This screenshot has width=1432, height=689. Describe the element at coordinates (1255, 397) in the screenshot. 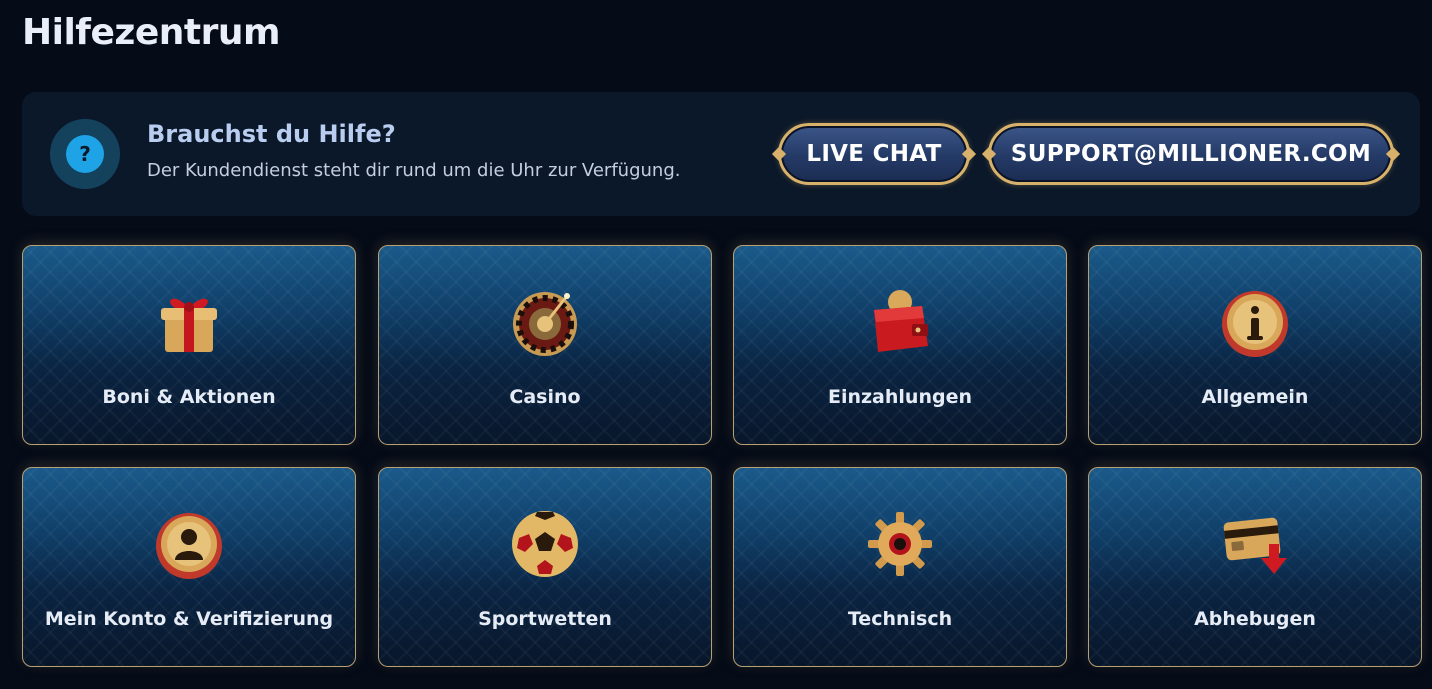

I see `category-label: Allgemein` at that location.